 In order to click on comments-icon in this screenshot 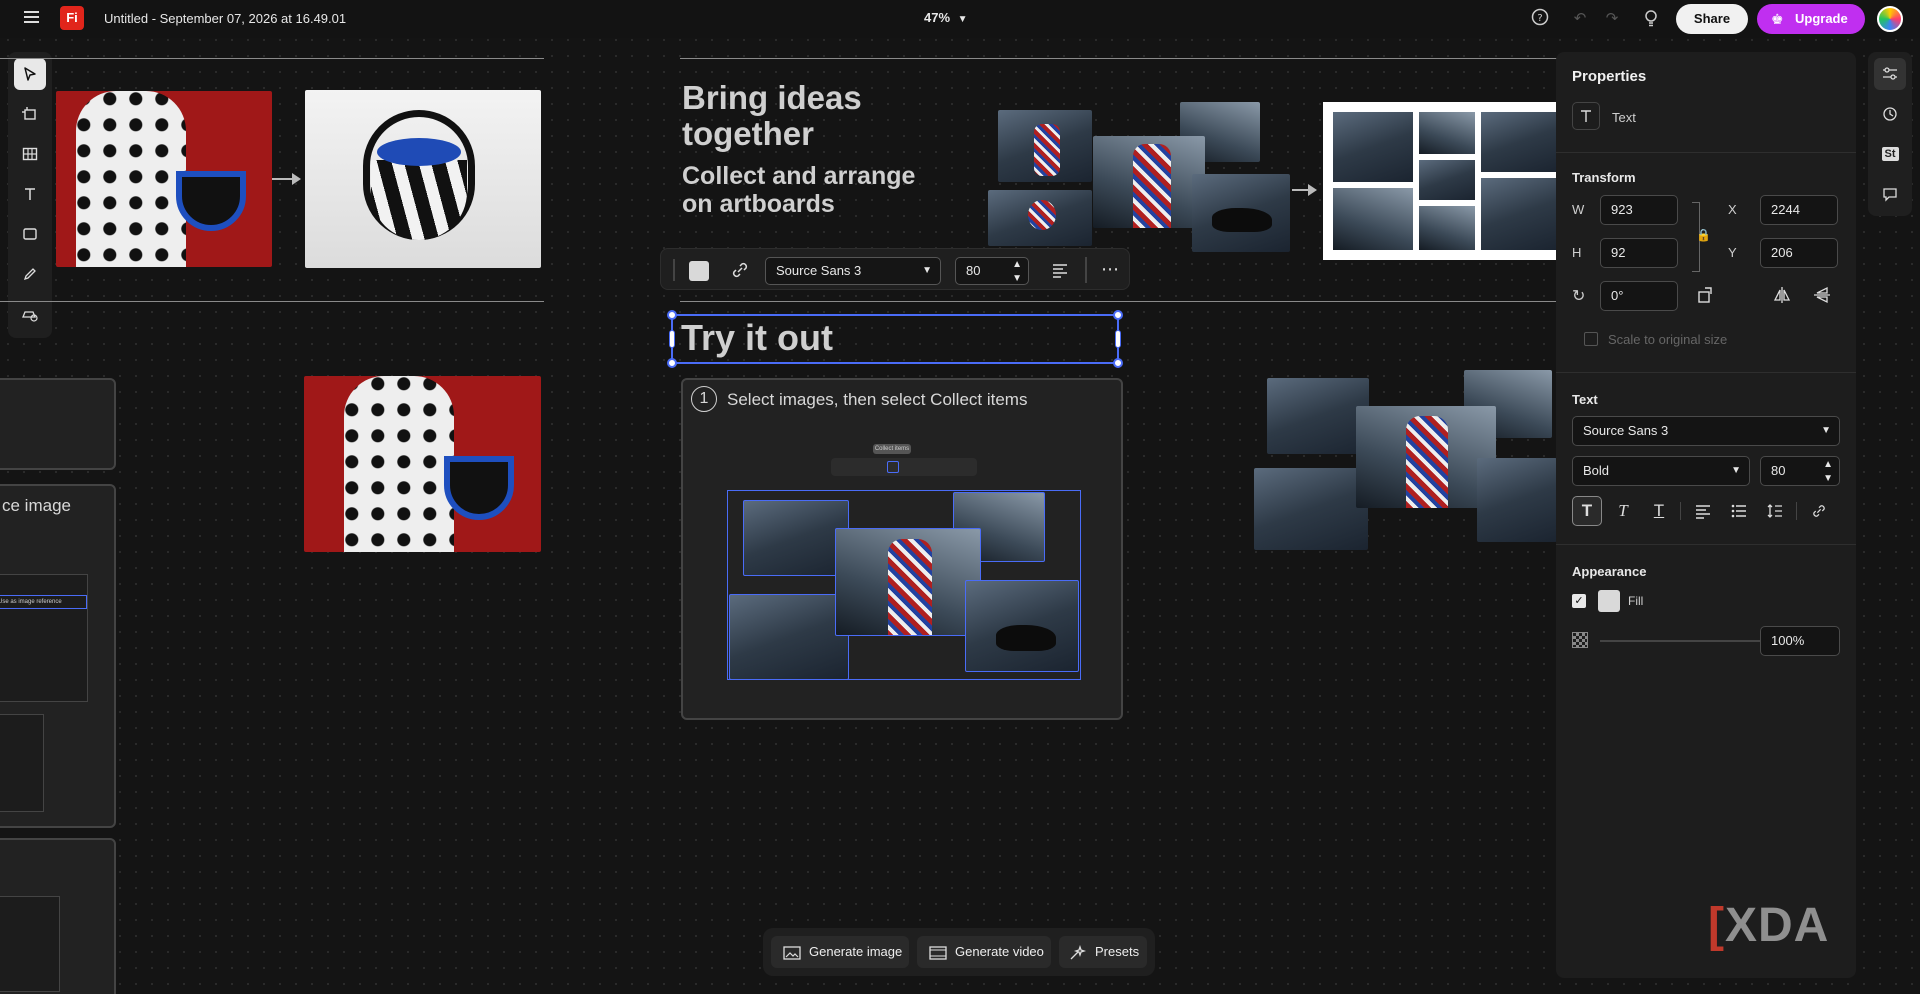, I will do `click(1890, 194)`.